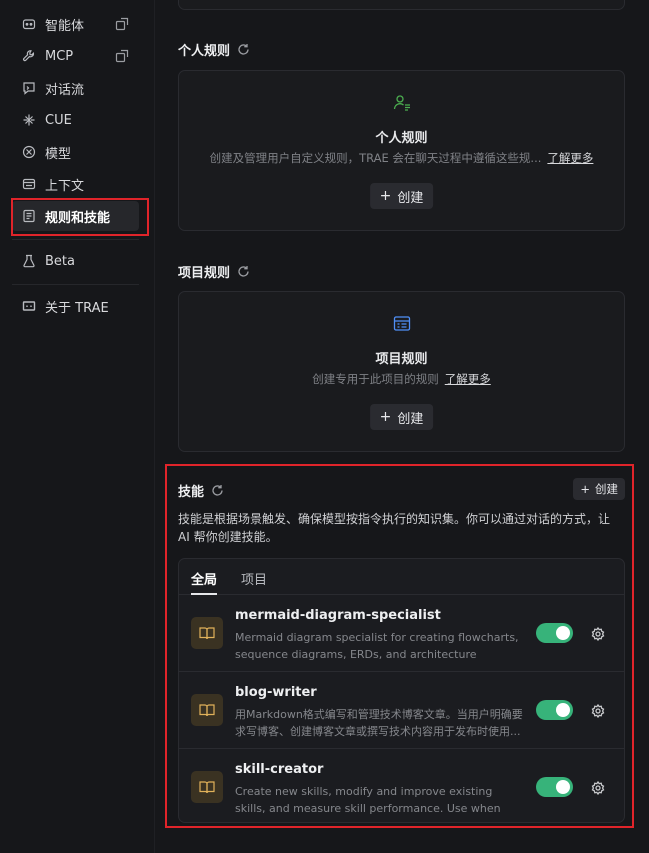 This screenshot has height=853, width=649. What do you see at coordinates (201, 490) in the screenshot?
I see `skills-heading: 技能` at bounding box center [201, 490].